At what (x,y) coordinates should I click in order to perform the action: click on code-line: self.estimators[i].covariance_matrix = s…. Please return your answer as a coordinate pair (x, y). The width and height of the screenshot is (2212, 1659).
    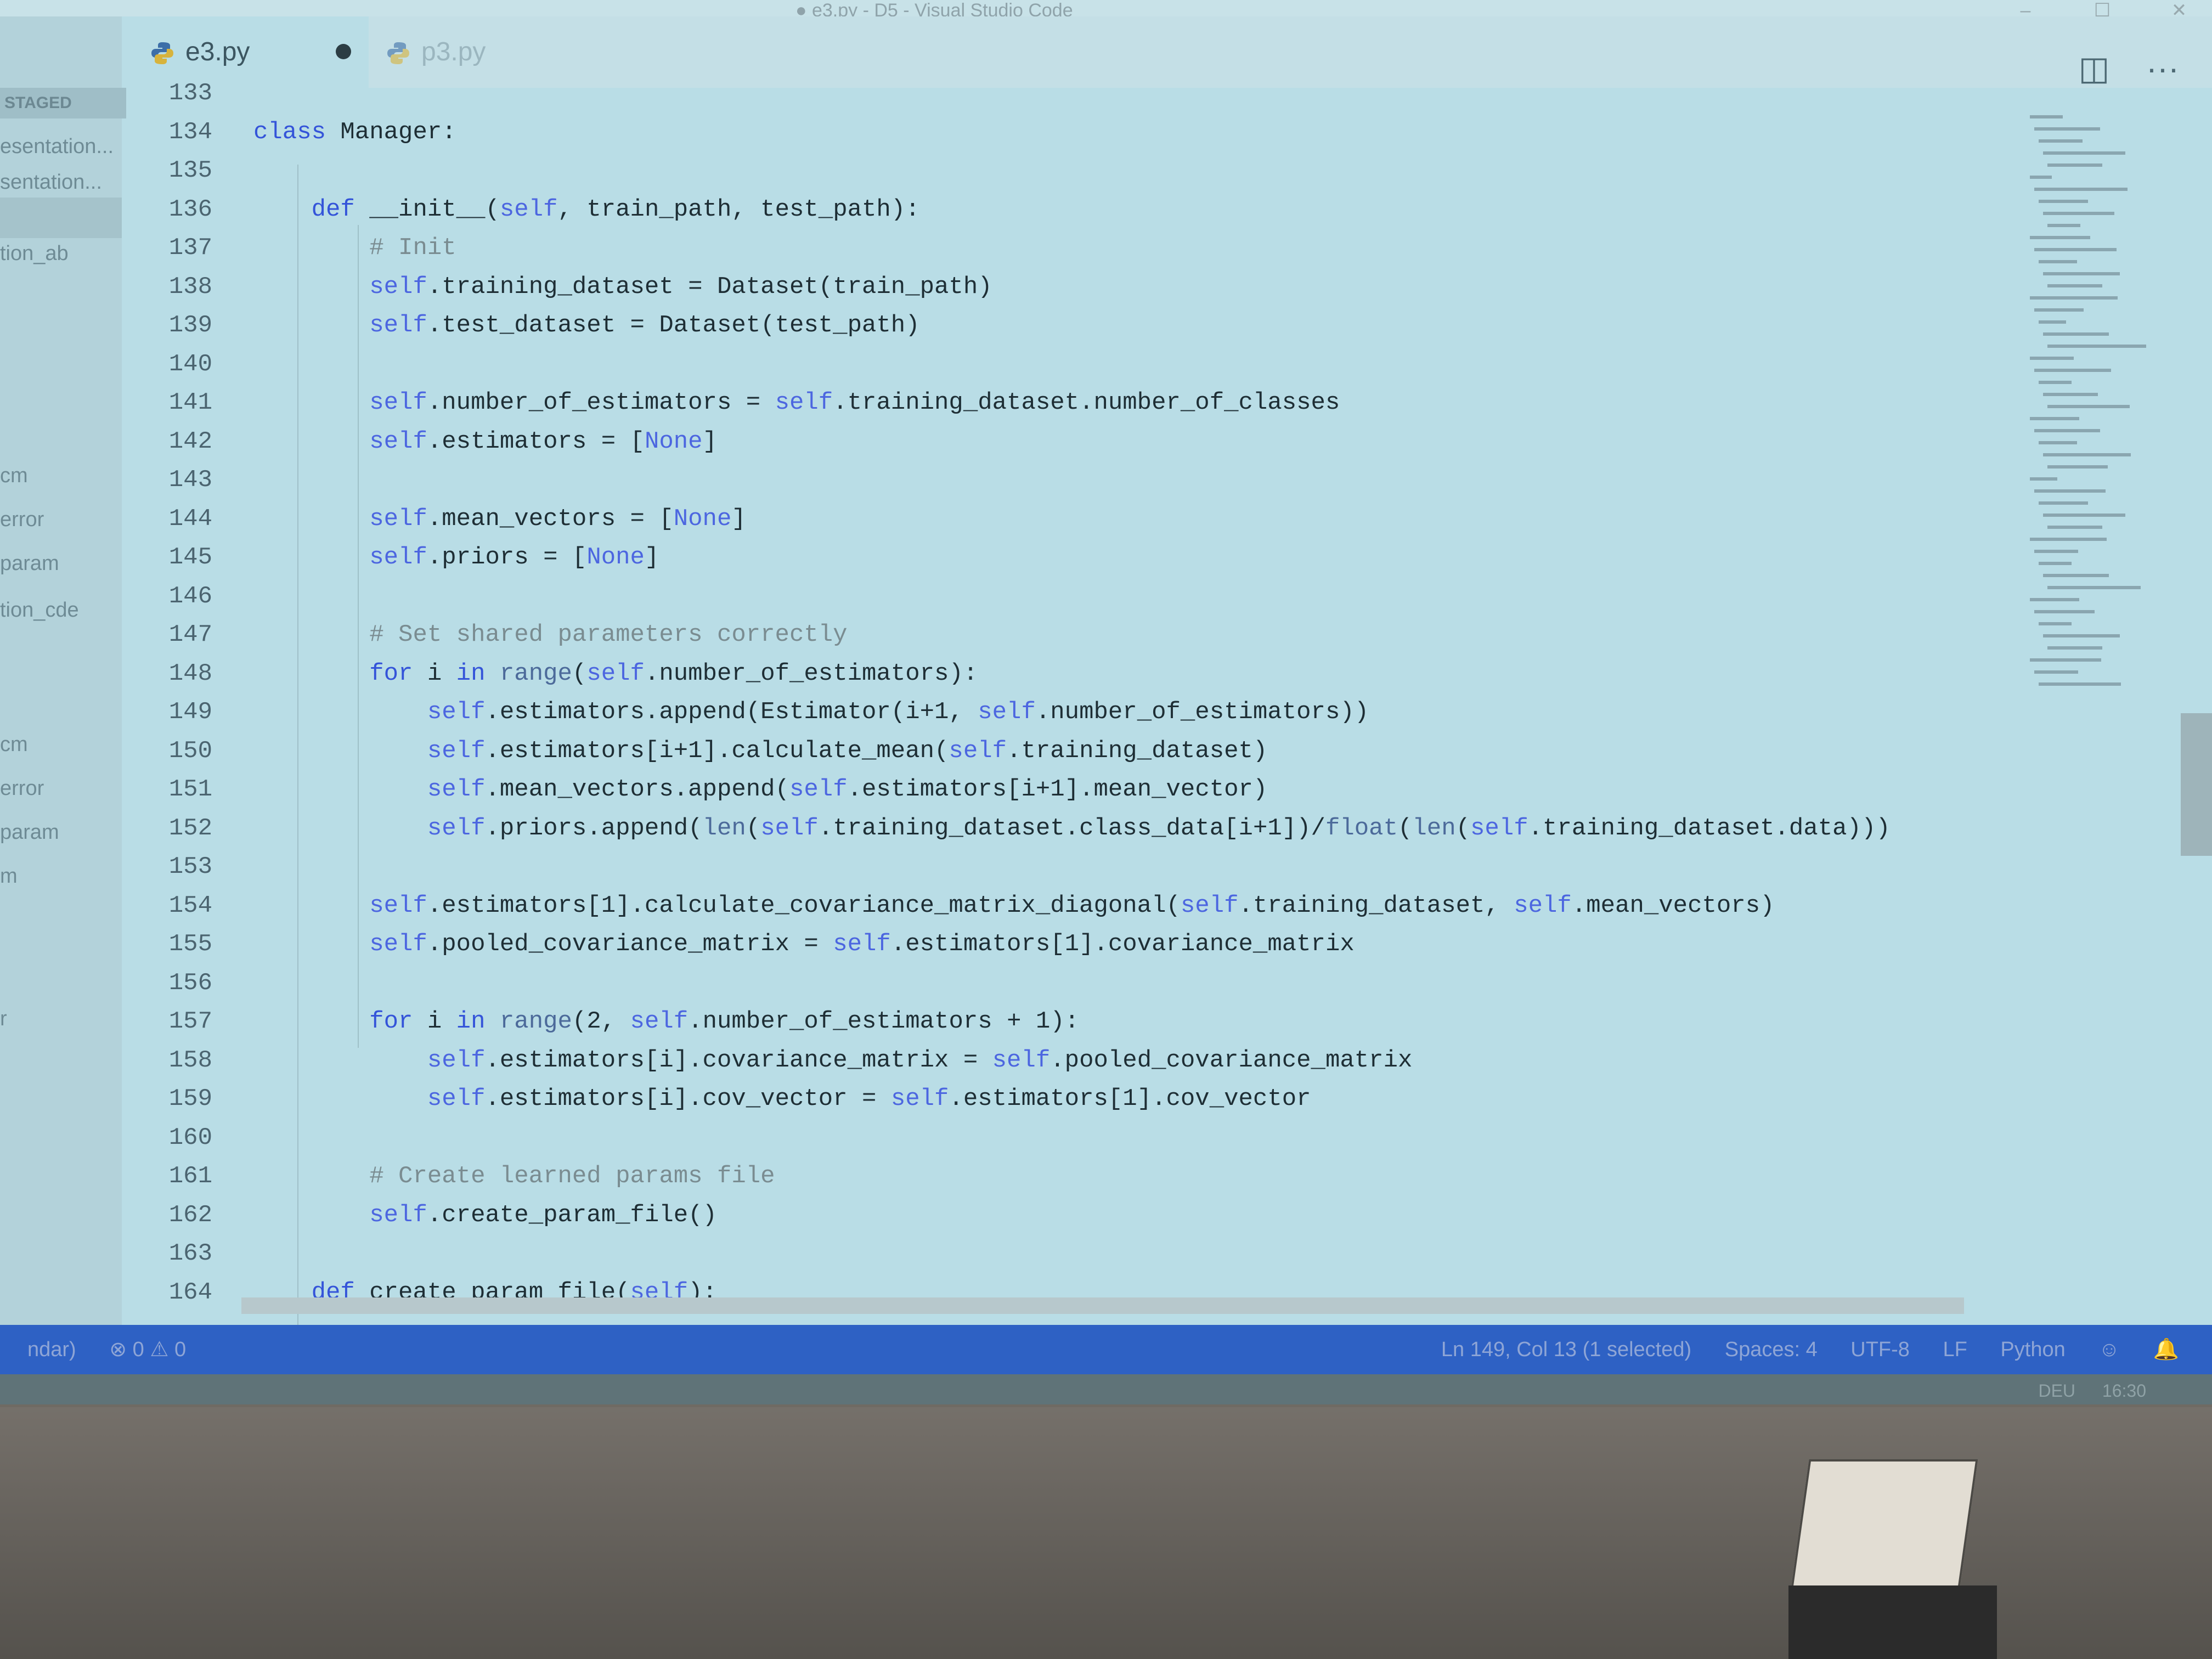
    Looking at the image, I should click on (833, 1060).